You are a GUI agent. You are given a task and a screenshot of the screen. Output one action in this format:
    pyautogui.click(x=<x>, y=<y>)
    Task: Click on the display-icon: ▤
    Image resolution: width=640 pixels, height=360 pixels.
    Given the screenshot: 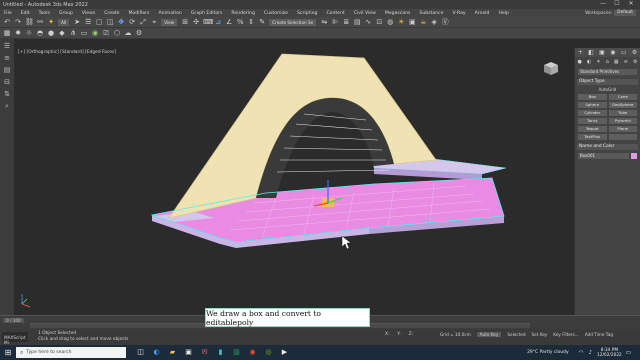 What is the action you would take?
    pyautogui.click(x=7, y=70)
    